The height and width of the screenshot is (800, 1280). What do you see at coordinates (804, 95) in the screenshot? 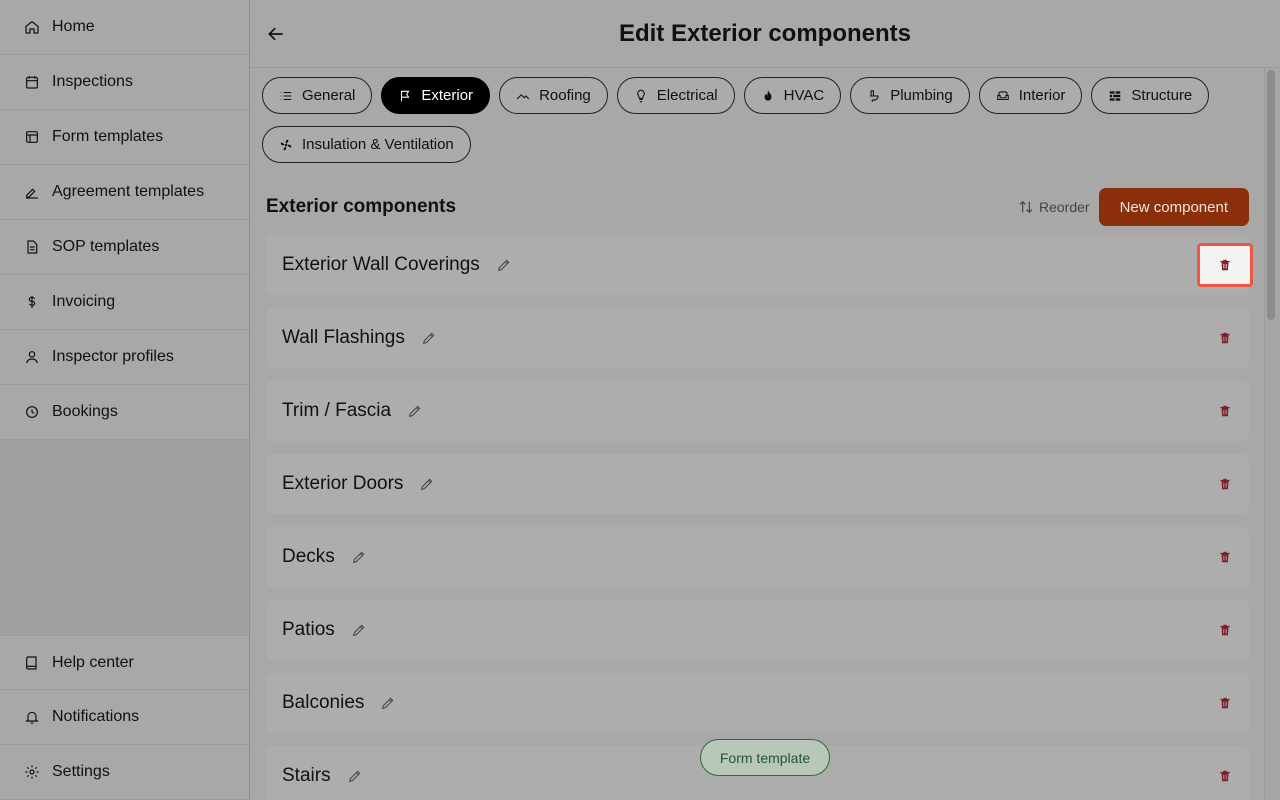
I see `tab-label: HVAC` at bounding box center [804, 95].